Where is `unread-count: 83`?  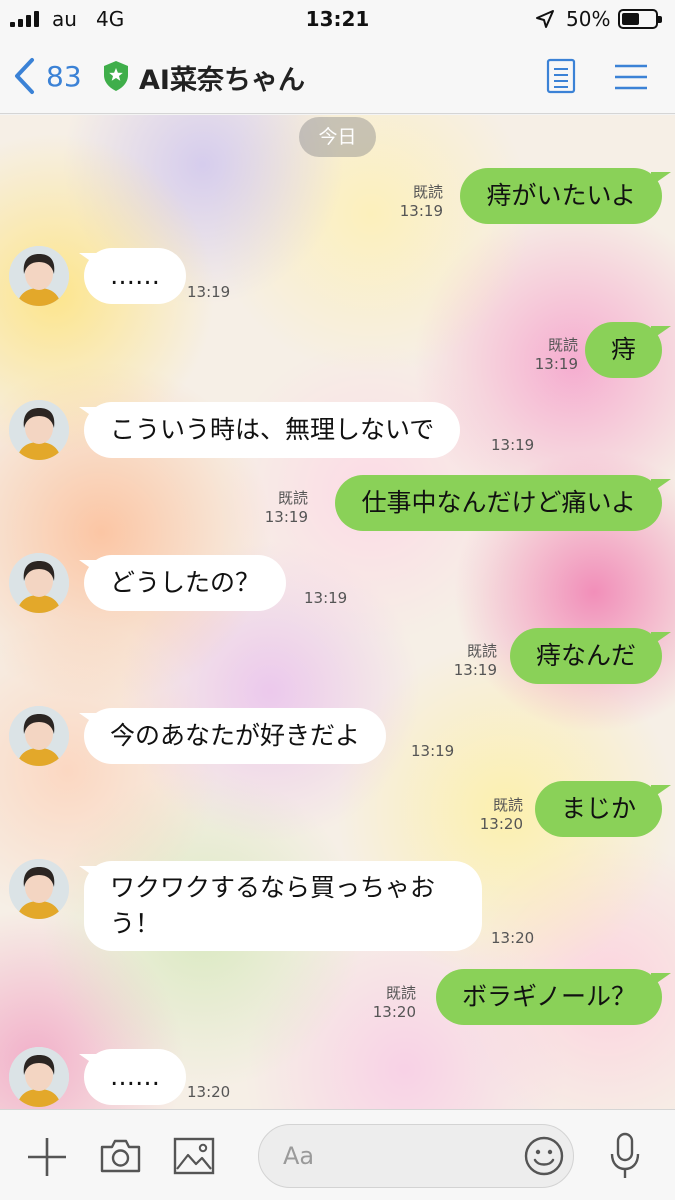 unread-count: 83 is located at coordinates (64, 76).